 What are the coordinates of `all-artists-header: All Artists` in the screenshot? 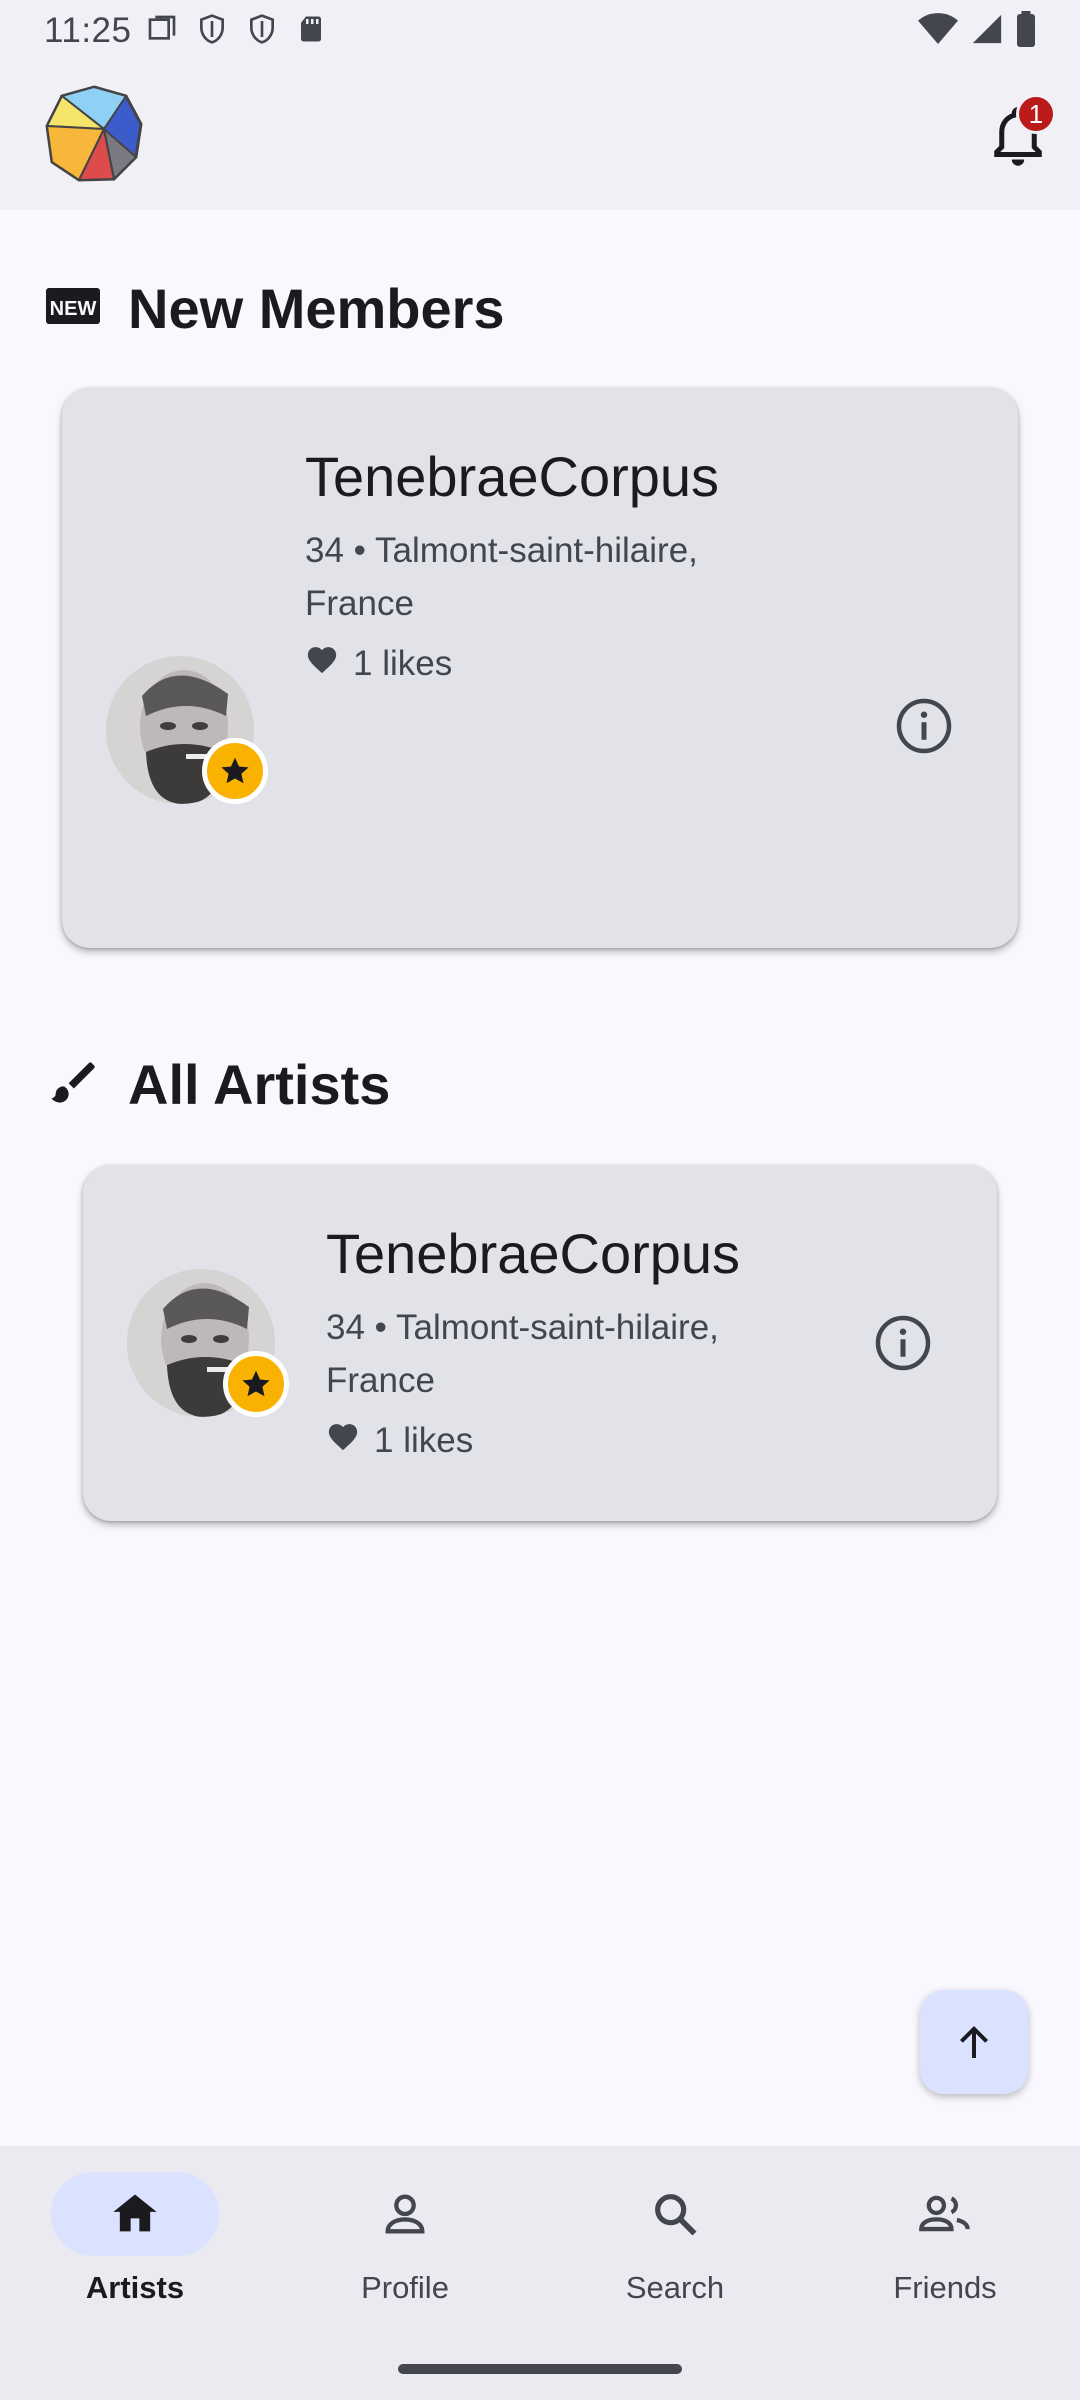 It's located at (218, 1084).